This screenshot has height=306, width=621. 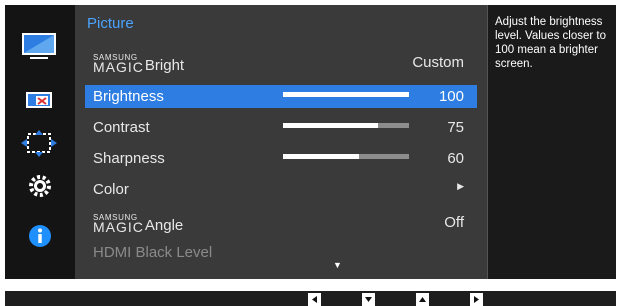 I want to click on arrow-left-icon, so click(x=314, y=299).